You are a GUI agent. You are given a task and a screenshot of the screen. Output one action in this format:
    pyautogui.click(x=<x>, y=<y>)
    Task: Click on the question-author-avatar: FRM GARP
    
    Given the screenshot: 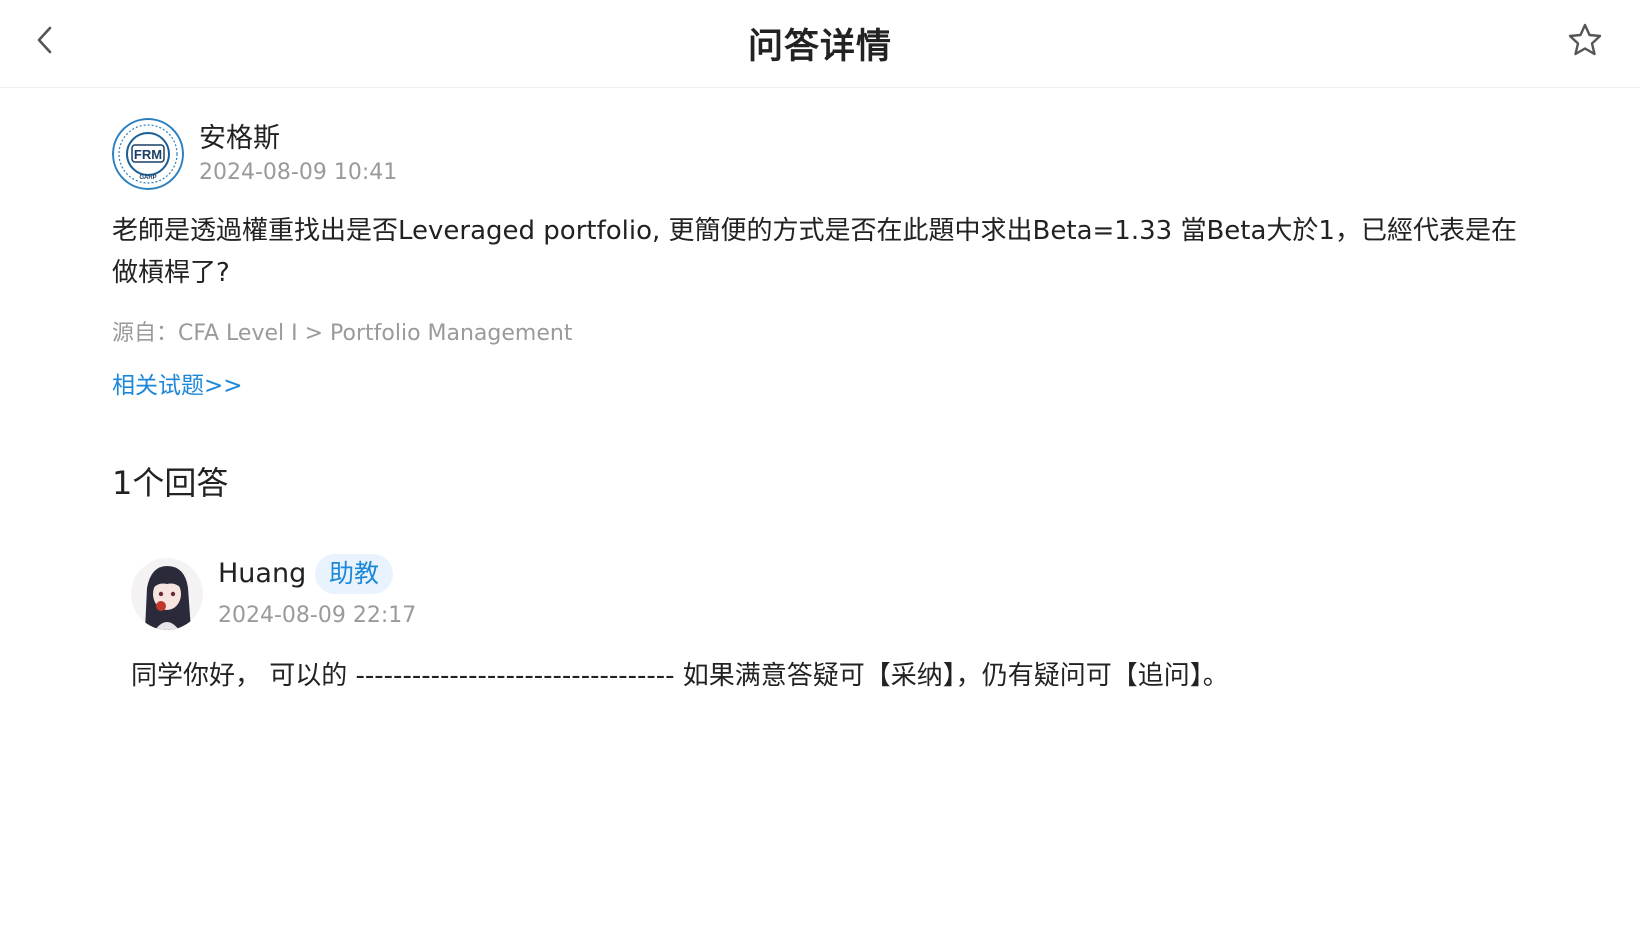 What is the action you would take?
    pyautogui.click(x=148, y=154)
    